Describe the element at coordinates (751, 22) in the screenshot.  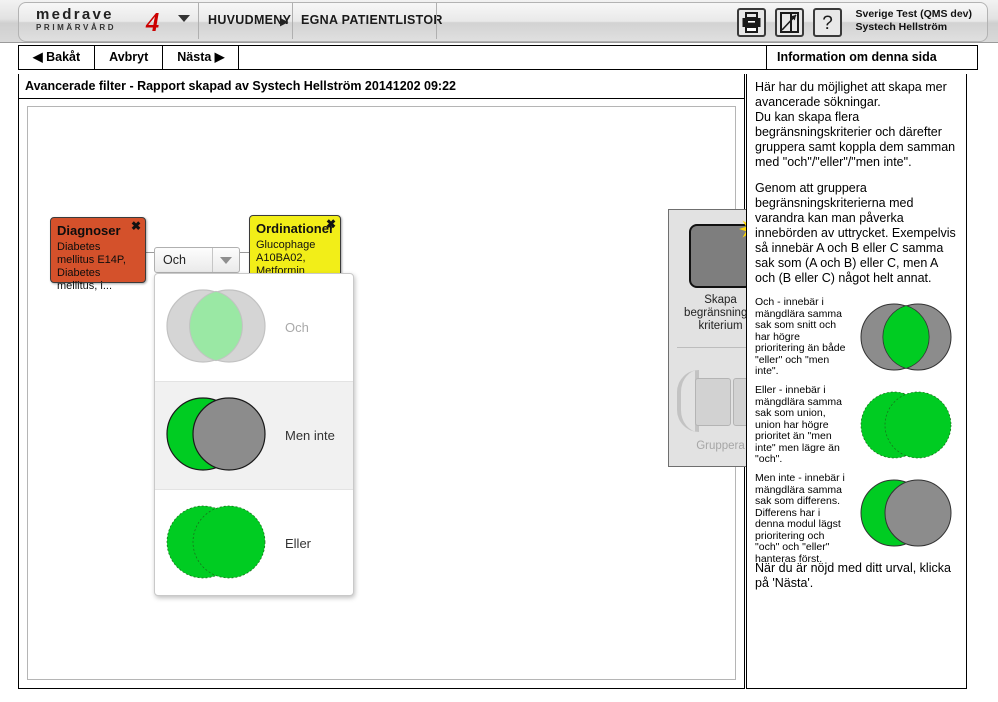
I see `print-icon` at that location.